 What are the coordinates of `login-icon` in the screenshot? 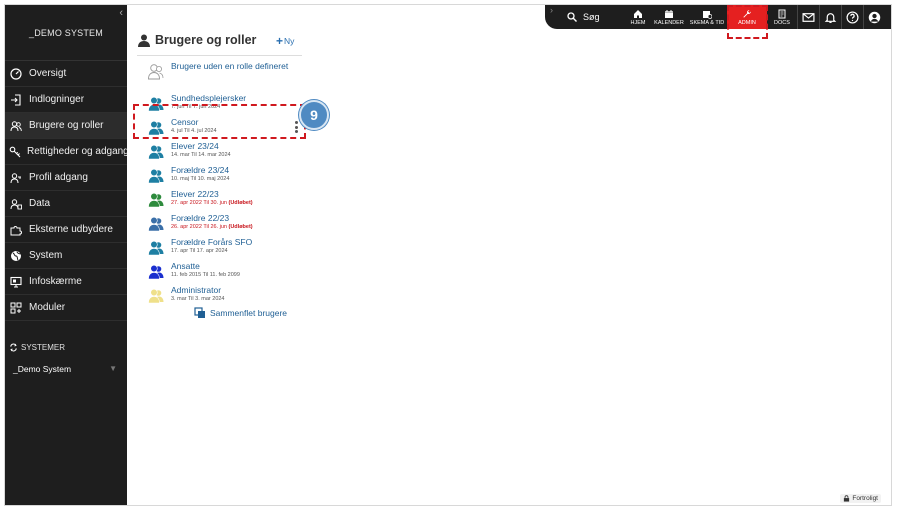 It's located at (16, 100).